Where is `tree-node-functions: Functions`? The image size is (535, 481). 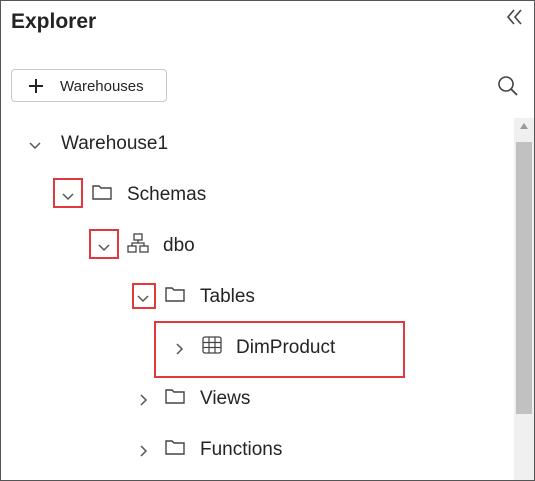 tree-node-functions: Functions is located at coordinates (281, 450).